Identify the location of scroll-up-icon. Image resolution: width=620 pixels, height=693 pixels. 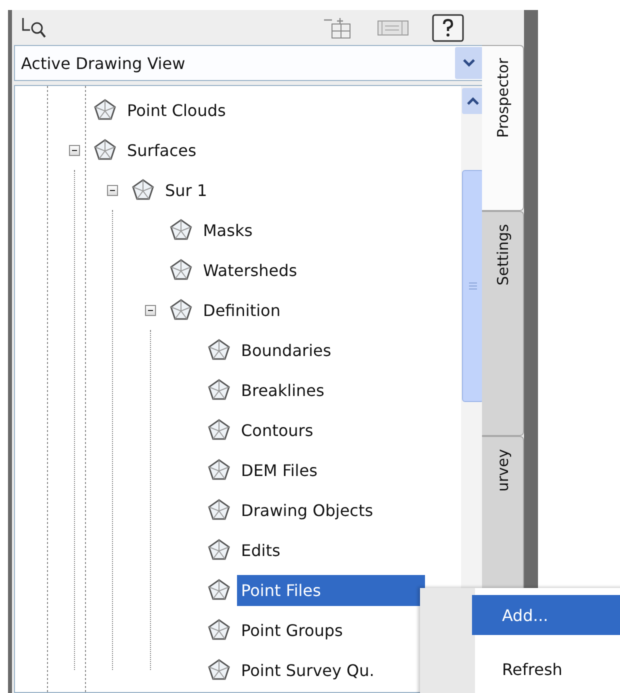
(473, 101).